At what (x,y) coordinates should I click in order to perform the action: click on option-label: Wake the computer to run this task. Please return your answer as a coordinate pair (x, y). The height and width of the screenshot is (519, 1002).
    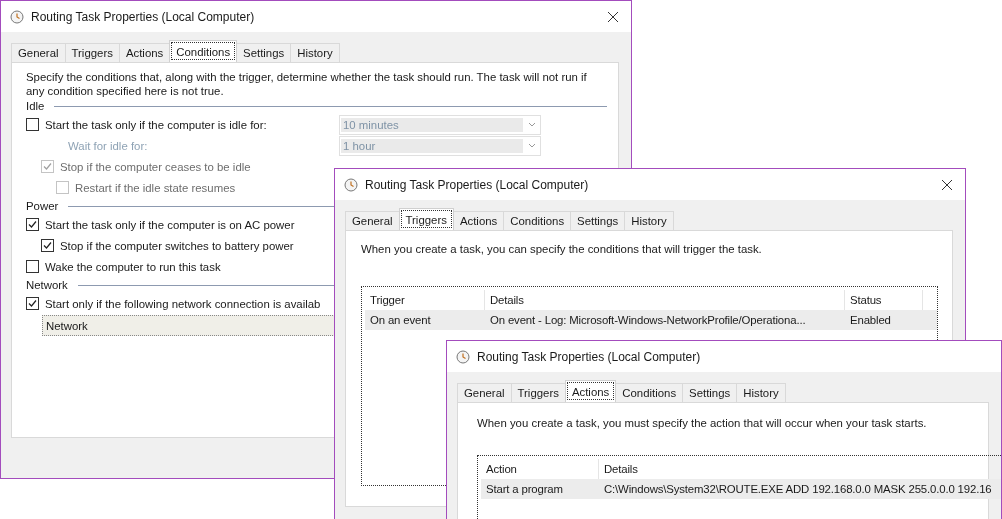
    Looking at the image, I should click on (133, 266).